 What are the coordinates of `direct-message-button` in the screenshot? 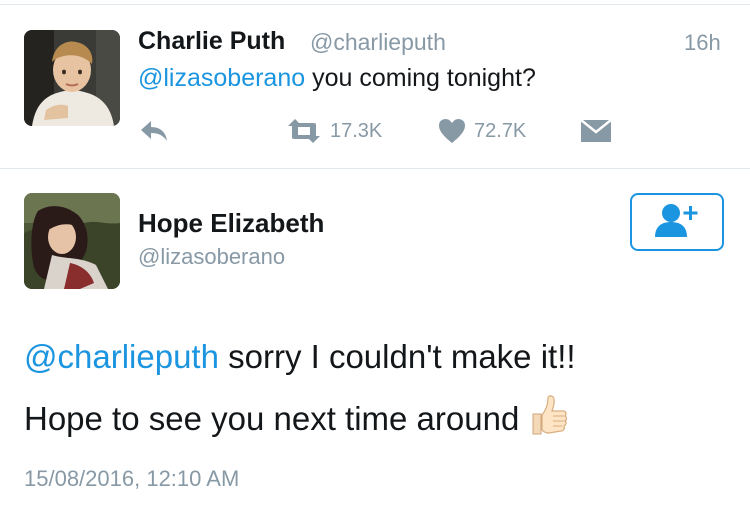 It's located at (596, 131).